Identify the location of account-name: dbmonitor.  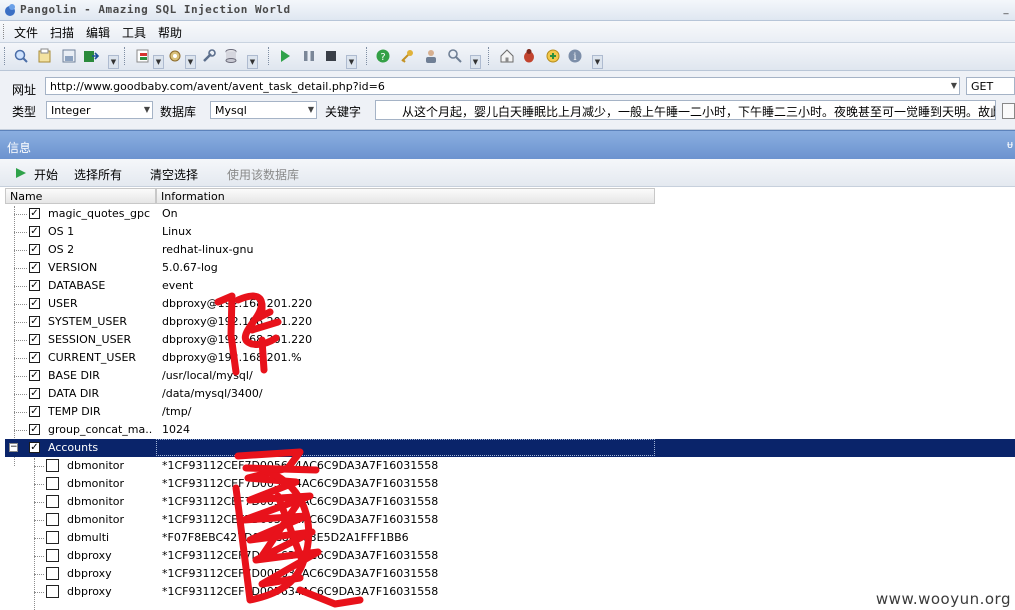
(96, 501).